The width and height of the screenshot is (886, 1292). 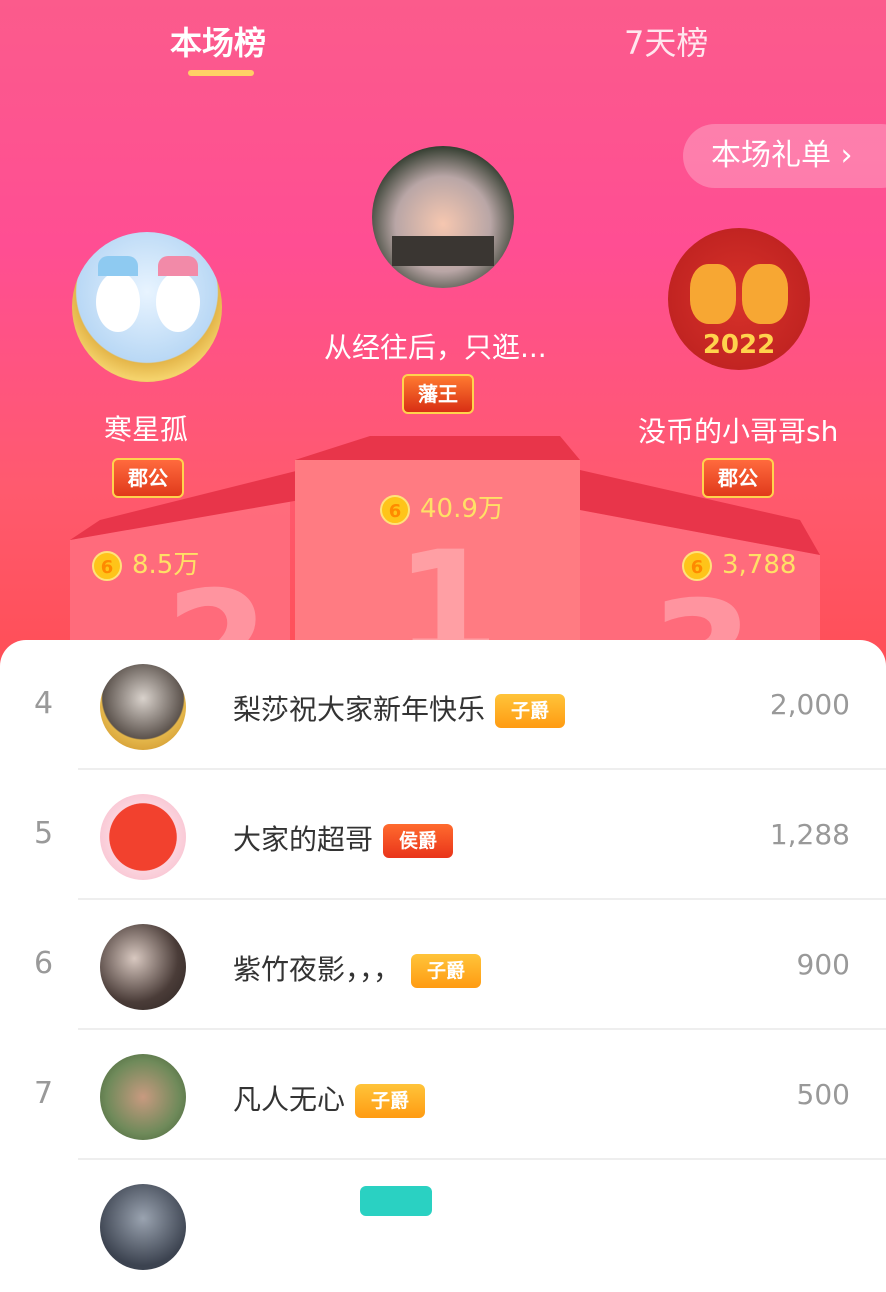 What do you see at coordinates (738, 478) in the screenshot?
I see `badge-place-3: 郡公` at bounding box center [738, 478].